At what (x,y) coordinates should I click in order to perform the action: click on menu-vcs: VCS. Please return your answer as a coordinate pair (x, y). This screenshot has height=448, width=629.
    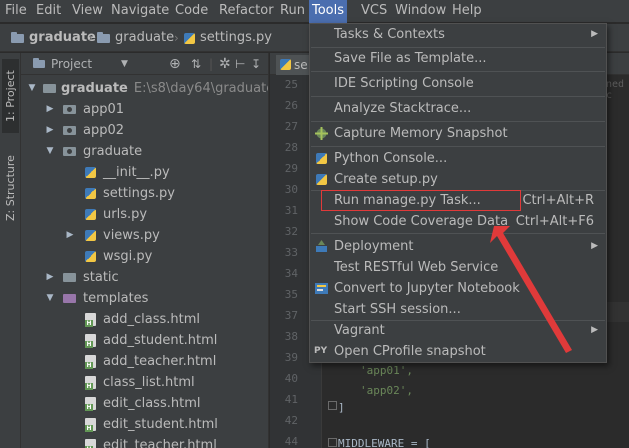
    Looking at the image, I should click on (374, 11).